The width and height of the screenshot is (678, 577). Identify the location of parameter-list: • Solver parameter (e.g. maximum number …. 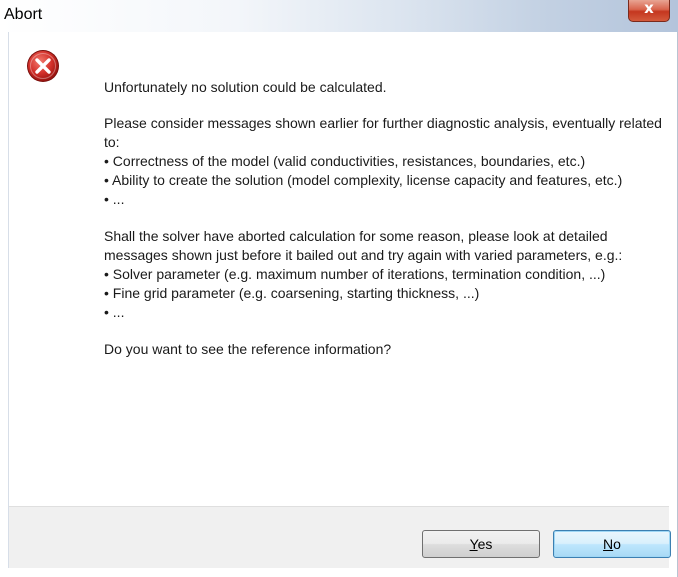
(384, 293).